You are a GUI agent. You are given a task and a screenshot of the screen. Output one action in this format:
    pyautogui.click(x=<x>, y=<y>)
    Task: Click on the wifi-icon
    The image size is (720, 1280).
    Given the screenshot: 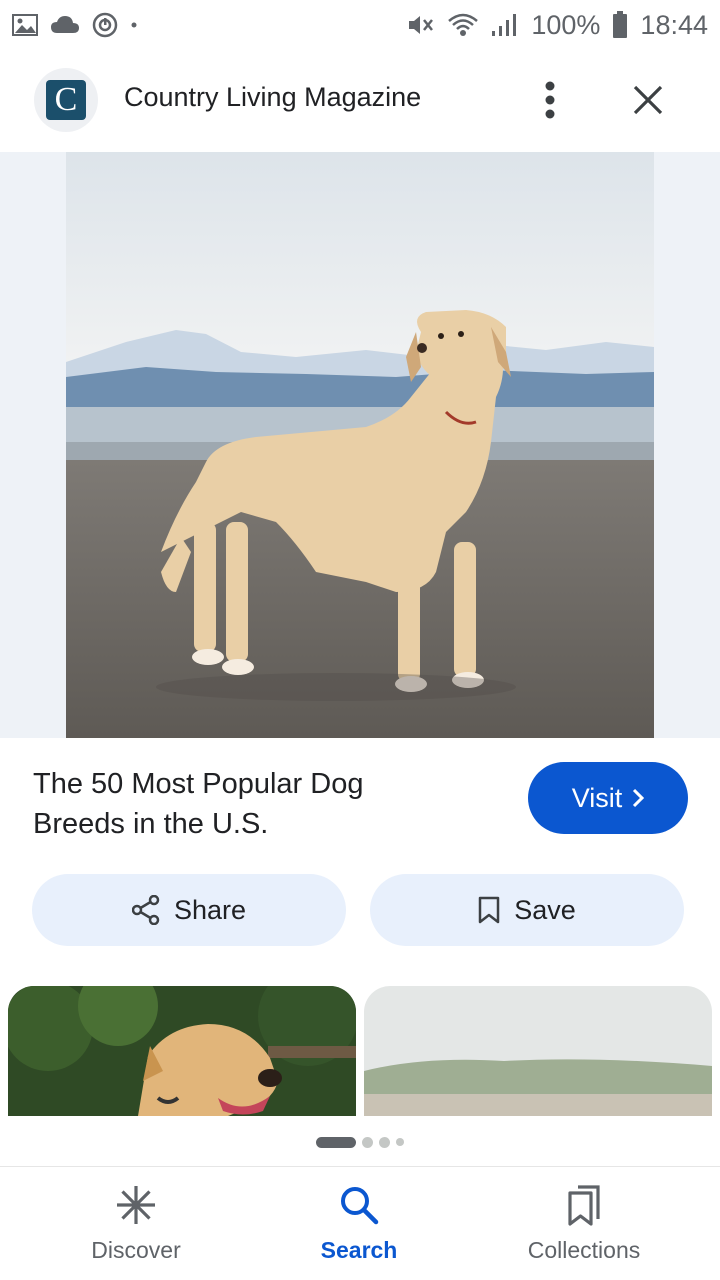 What is the action you would take?
    pyautogui.click(x=463, y=25)
    